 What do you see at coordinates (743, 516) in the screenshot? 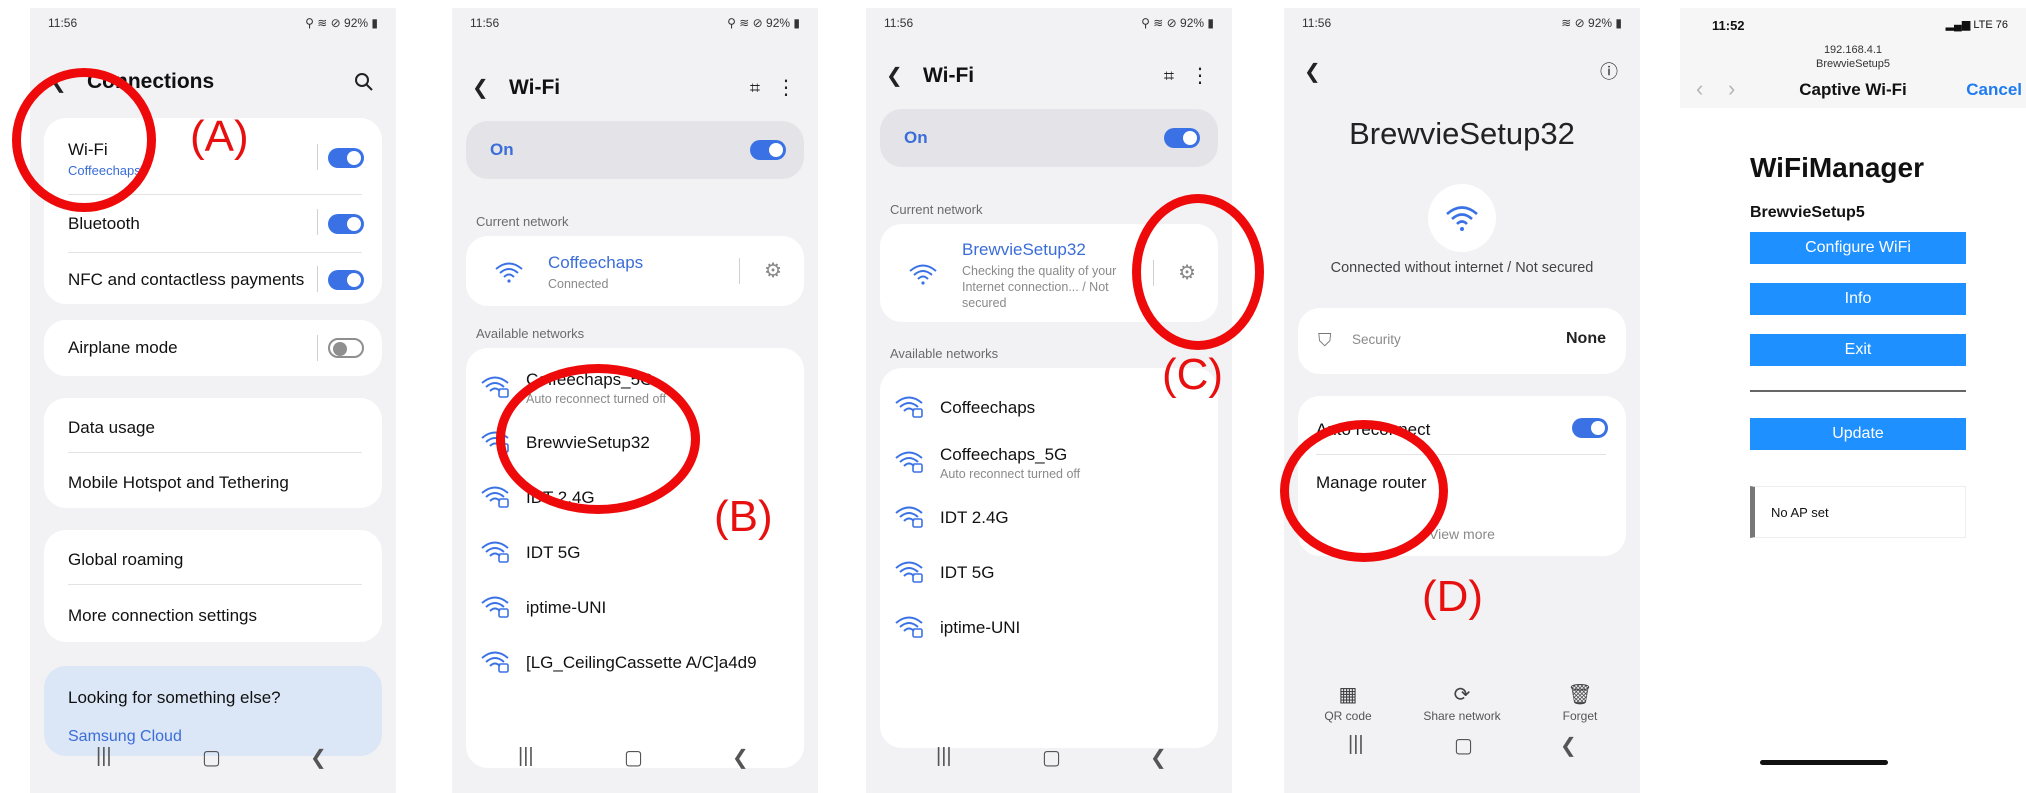
I see `annotation-label-b: (B)` at bounding box center [743, 516].